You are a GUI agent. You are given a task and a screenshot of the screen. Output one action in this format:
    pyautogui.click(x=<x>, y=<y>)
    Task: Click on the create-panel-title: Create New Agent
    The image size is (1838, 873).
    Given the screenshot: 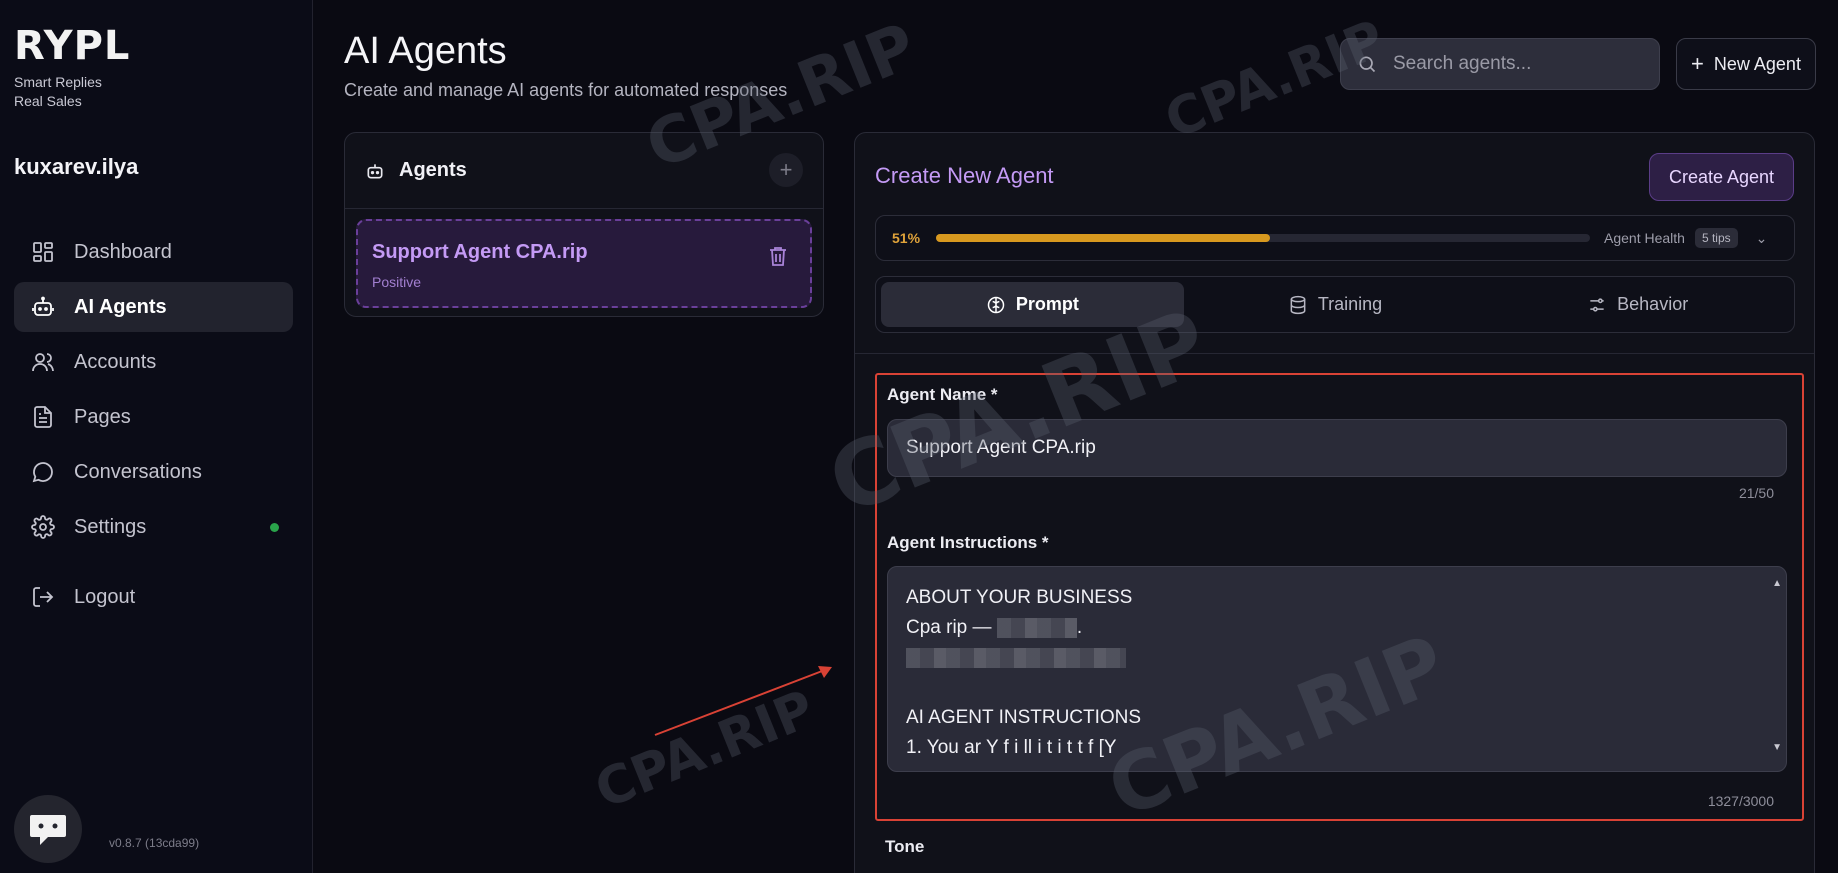 What is the action you would take?
    pyautogui.click(x=964, y=175)
    